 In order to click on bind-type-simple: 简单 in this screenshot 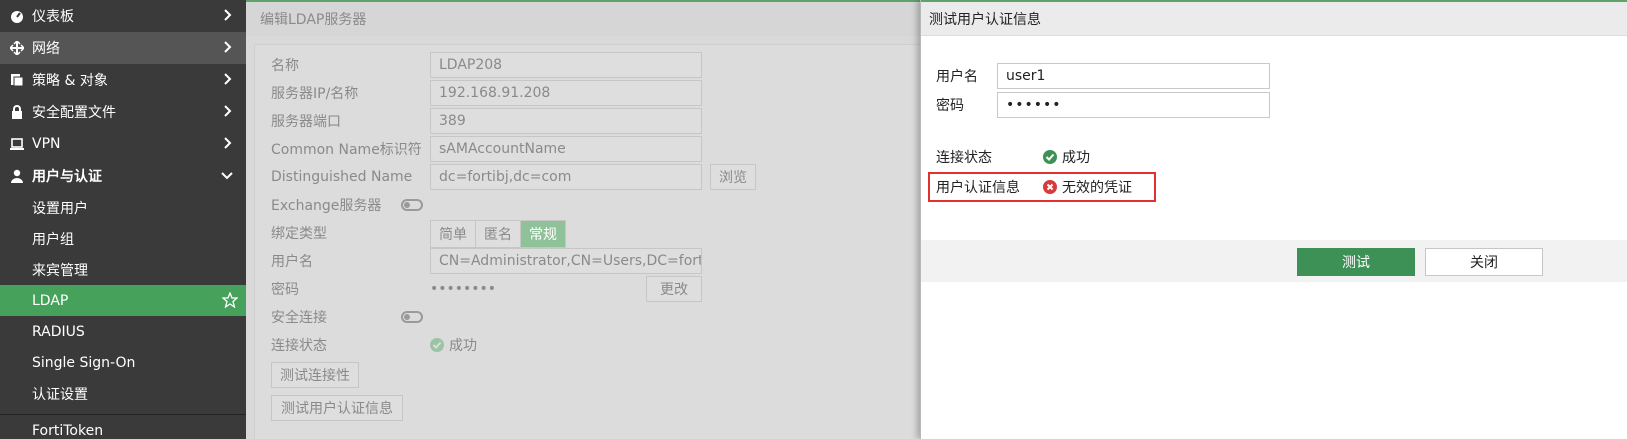, I will do `click(453, 234)`.